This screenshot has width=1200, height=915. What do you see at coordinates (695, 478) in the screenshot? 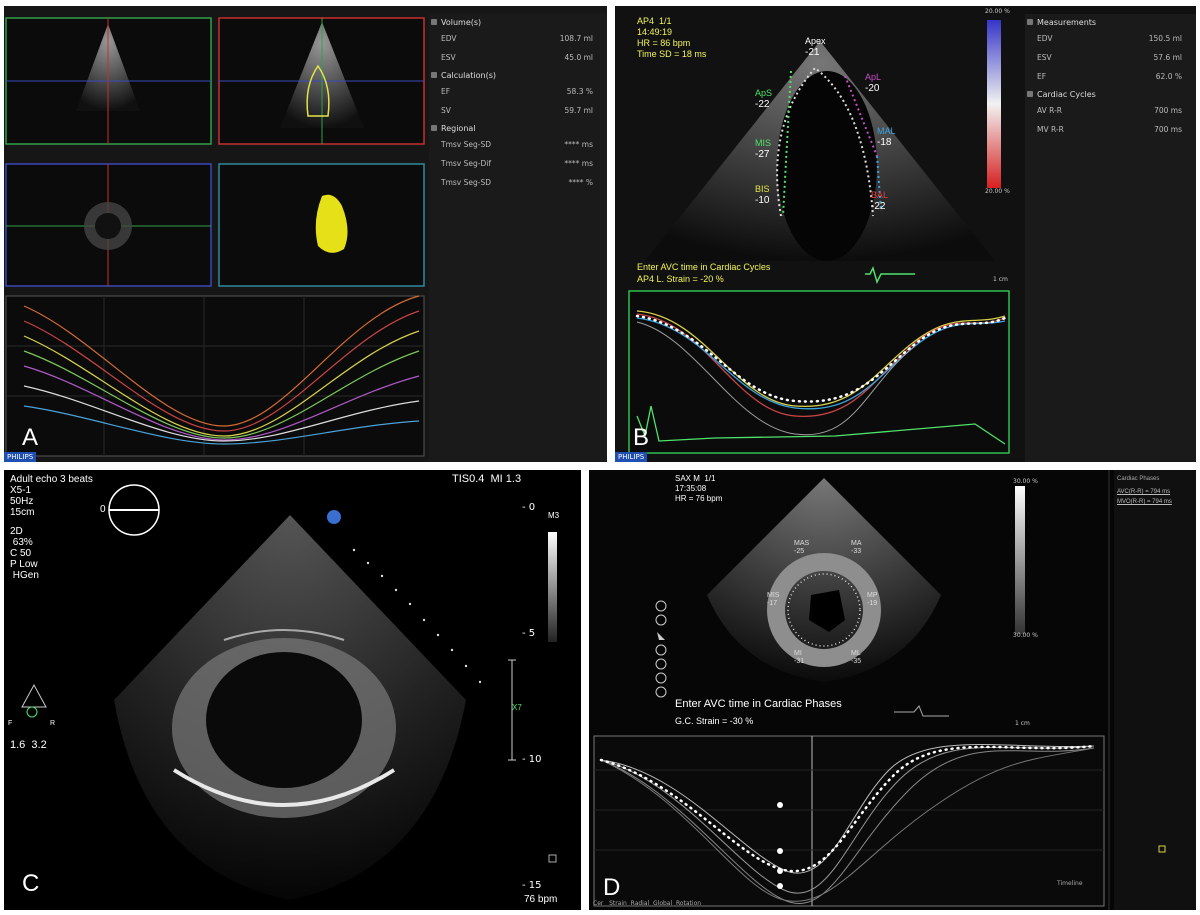
I see `text-line: SAX M 1/1` at bounding box center [695, 478].